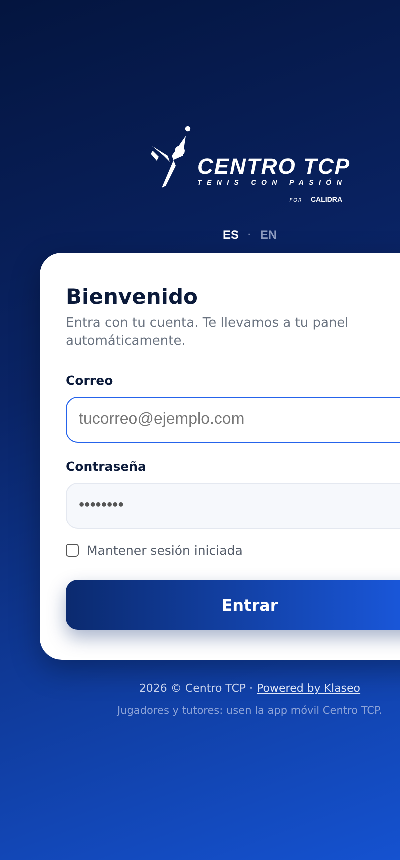 Image resolution: width=400 pixels, height=860 pixels. I want to click on welcome-title: Bienvenido, so click(132, 297).